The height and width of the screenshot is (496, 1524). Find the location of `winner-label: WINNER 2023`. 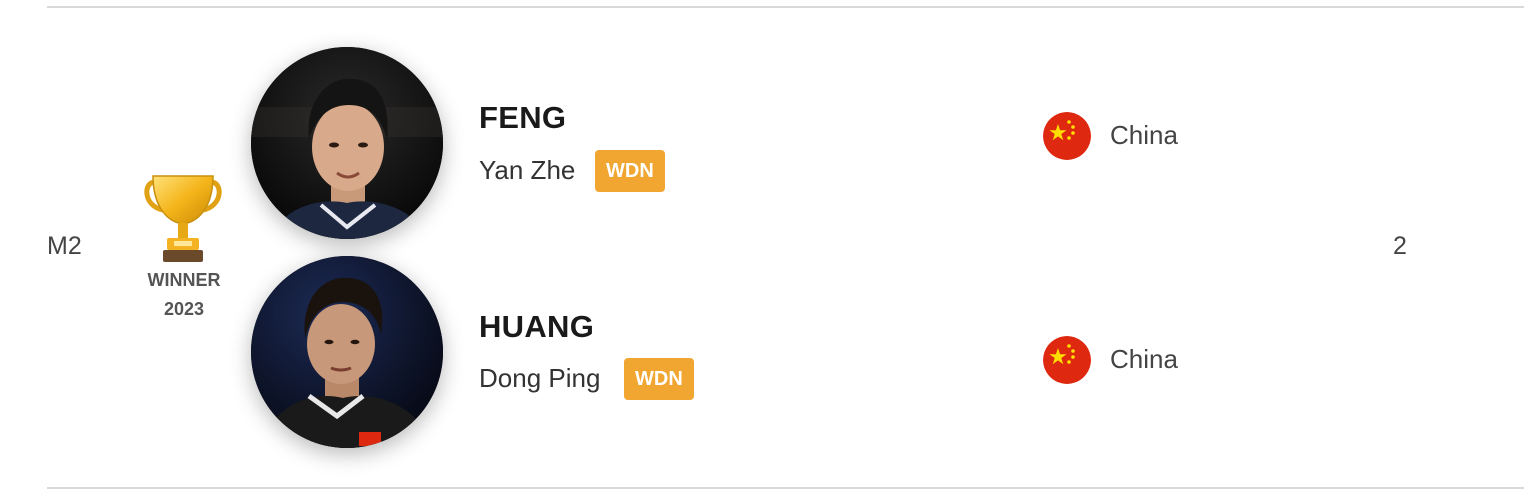

winner-label: WINNER 2023 is located at coordinates (184, 295).